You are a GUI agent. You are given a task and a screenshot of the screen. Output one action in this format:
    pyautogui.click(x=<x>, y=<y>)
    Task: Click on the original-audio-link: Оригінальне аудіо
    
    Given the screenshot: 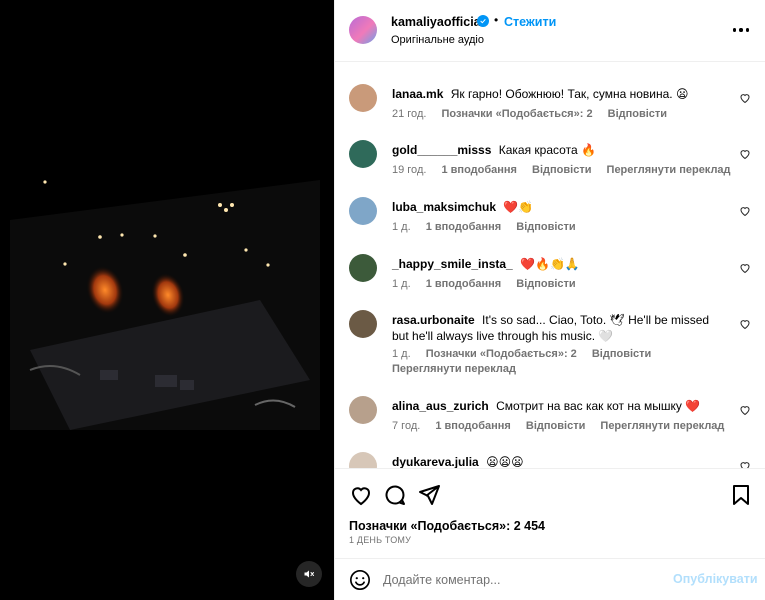 What is the action you would take?
    pyautogui.click(x=437, y=40)
    